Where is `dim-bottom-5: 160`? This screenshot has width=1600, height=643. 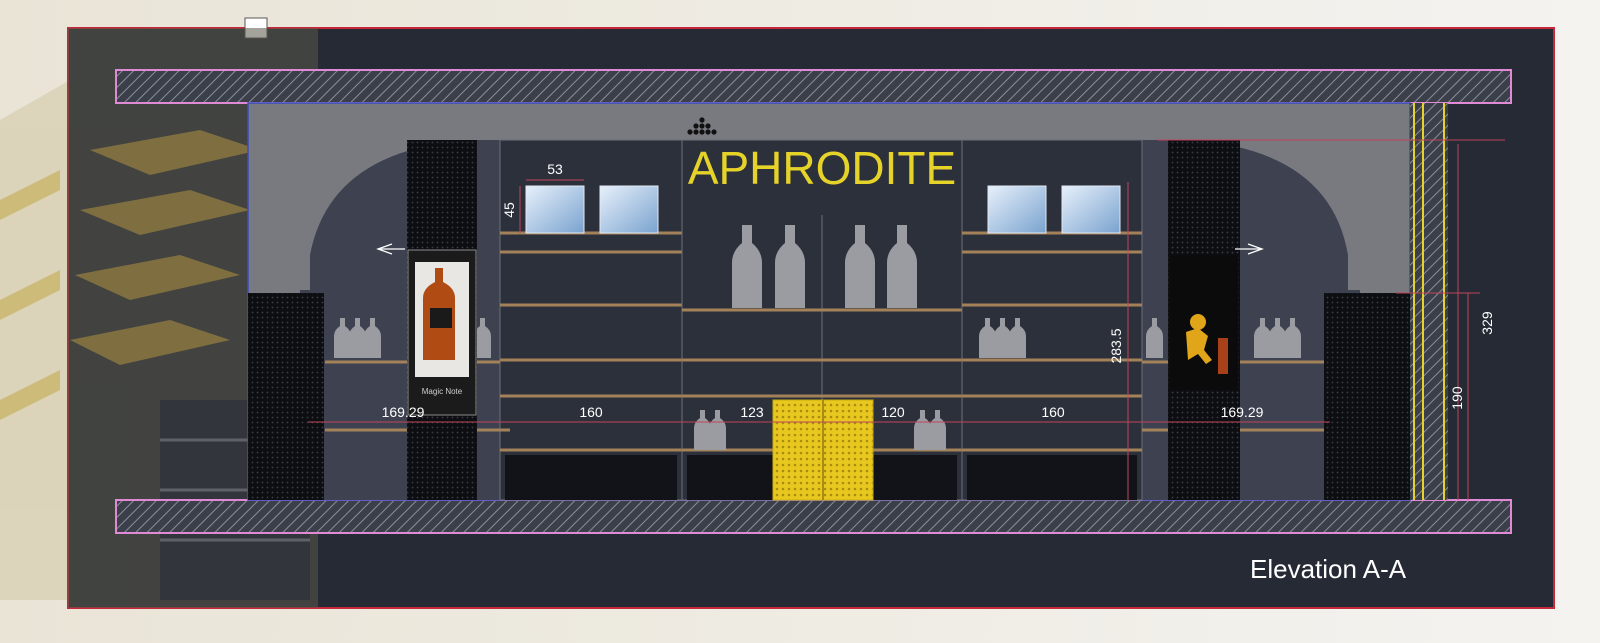 dim-bottom-5: 160 is located at coordinates (1053, 412).